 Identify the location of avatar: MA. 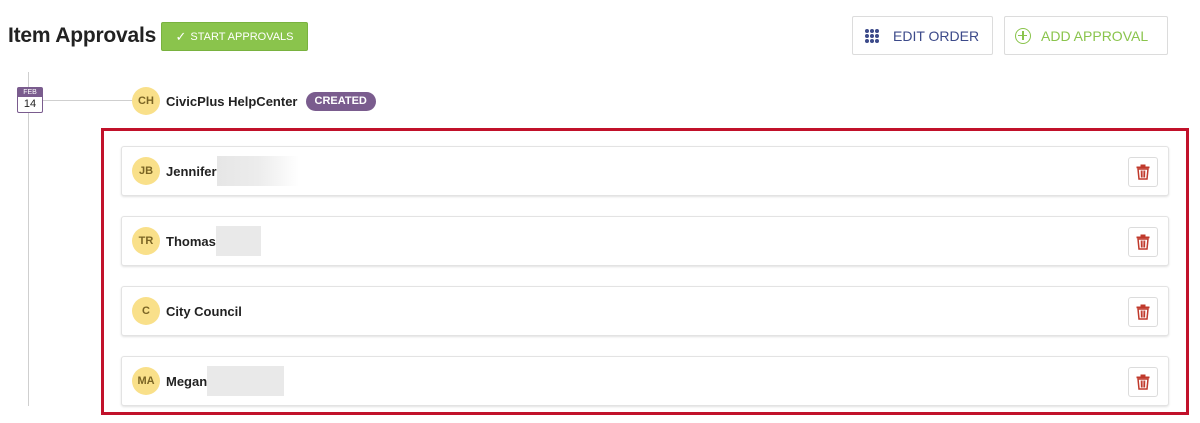
(146, 381).